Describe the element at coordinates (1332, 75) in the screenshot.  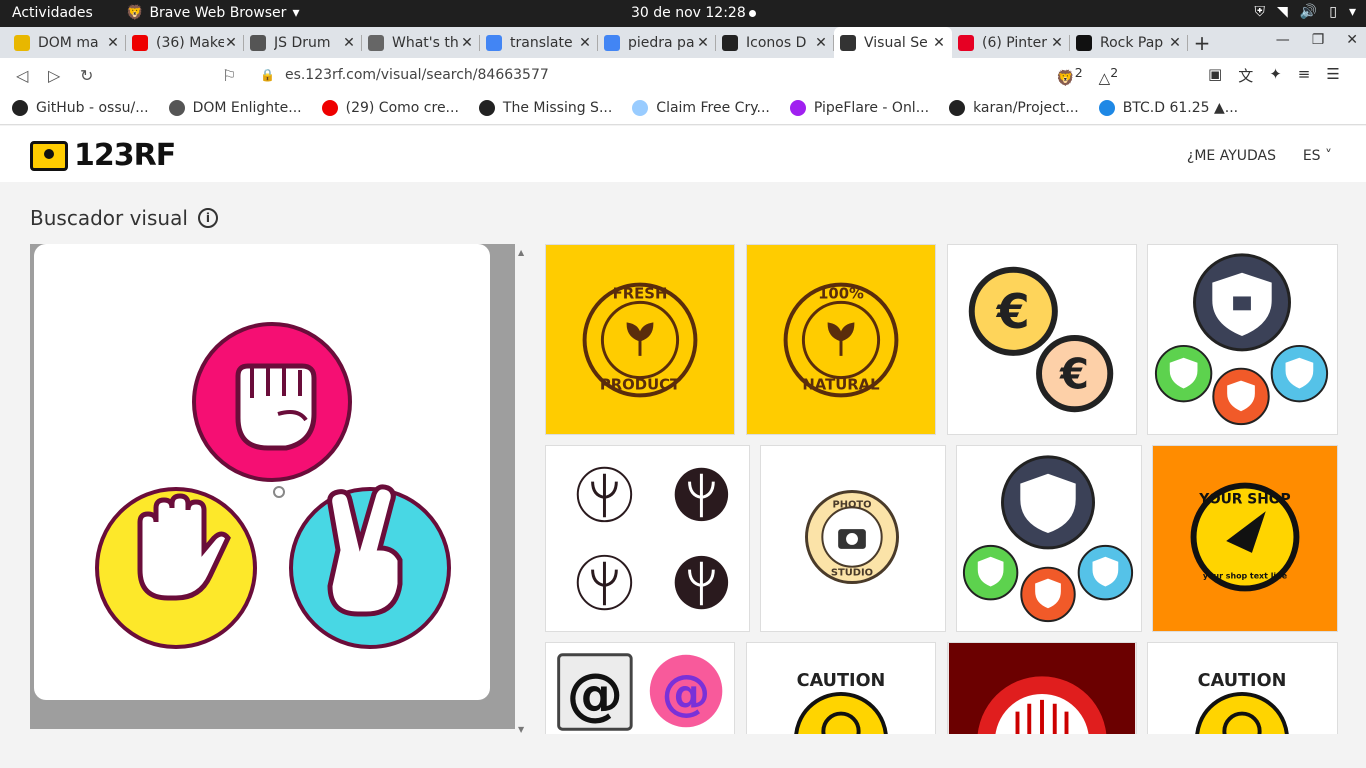
I see `menu-icon: ☰` at that location.